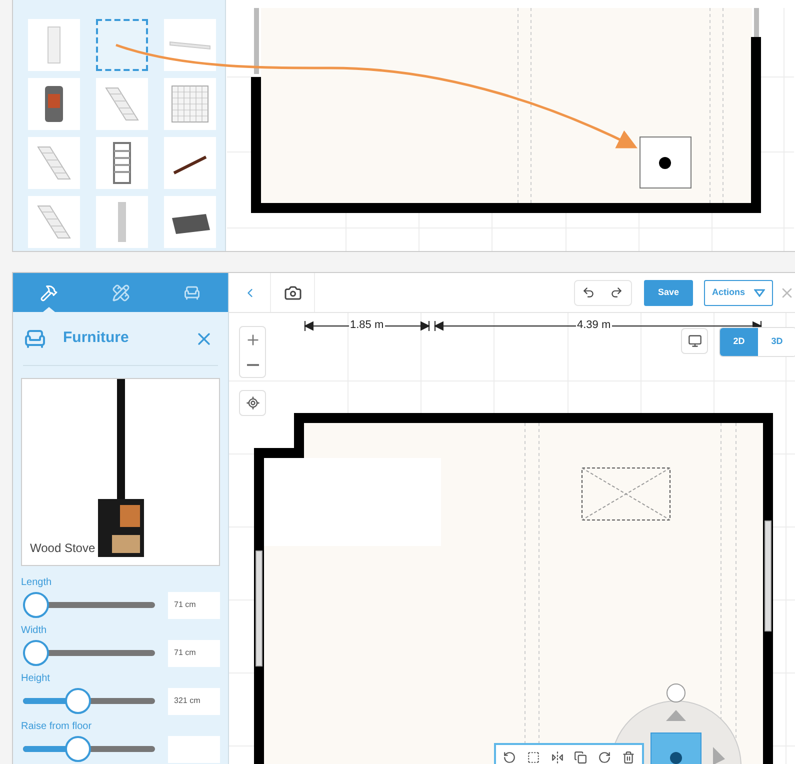 The height and width of the screenshot is (764, 795). What do you see at coordinates (293, 293) in the screenshot?
I see `camera-icon` at bounding box center [293, 293].